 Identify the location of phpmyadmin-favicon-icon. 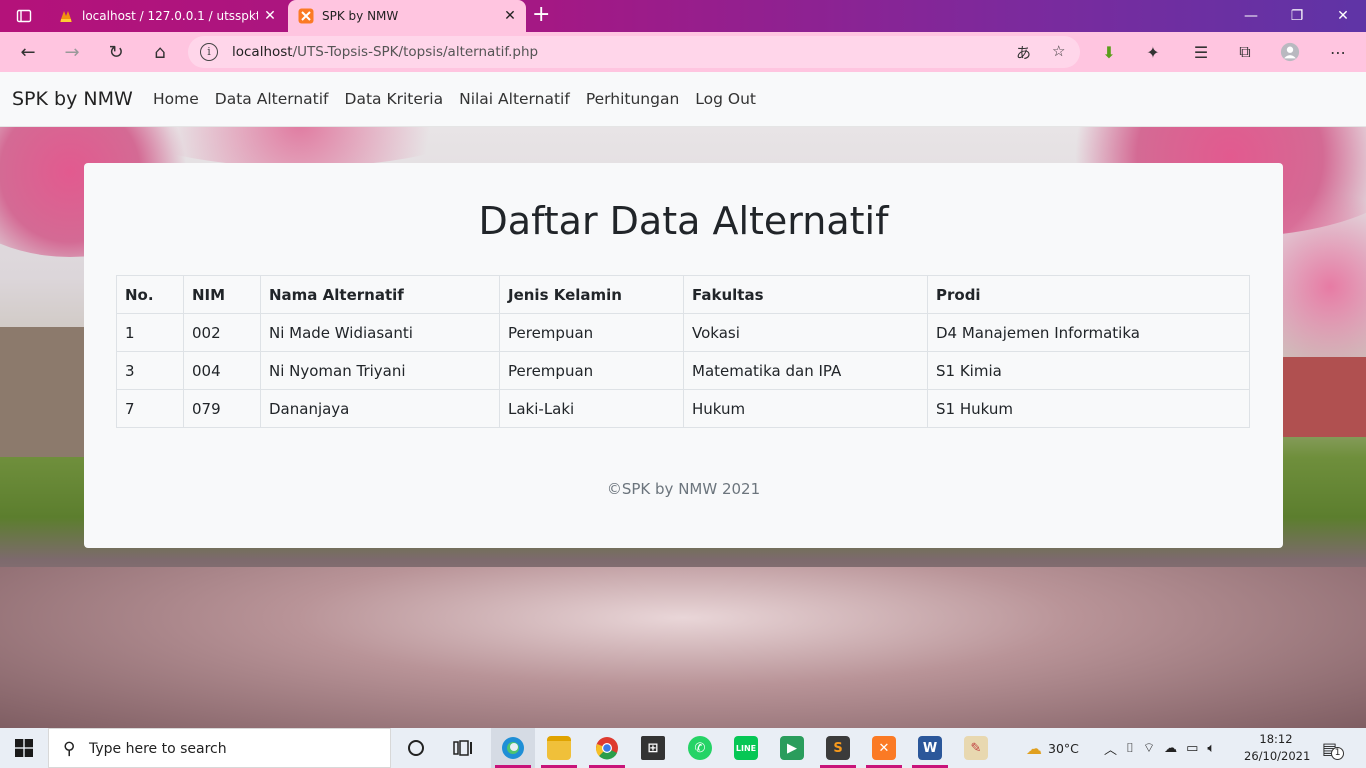
(66, 16).